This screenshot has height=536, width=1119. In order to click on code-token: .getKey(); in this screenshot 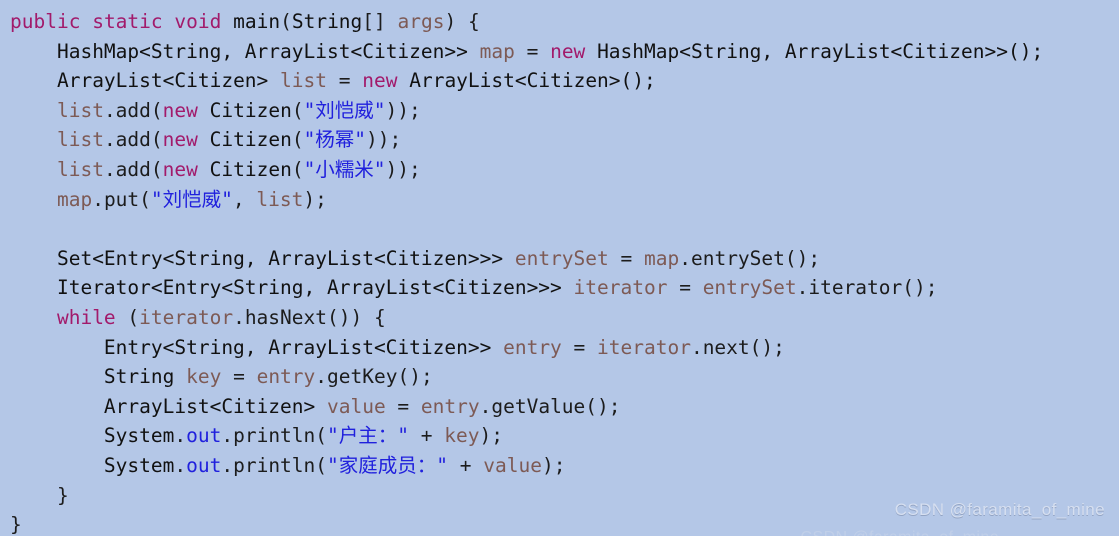, I will do `click(374, 377)`.